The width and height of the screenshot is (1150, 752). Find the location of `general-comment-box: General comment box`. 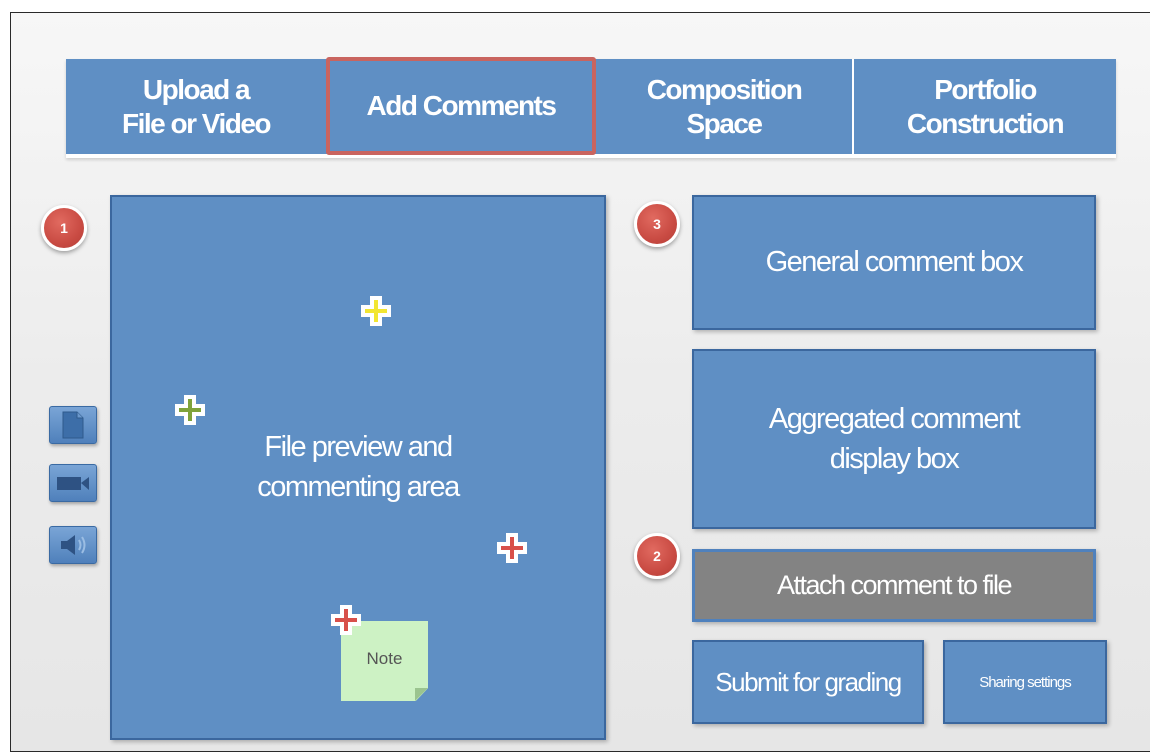

general-comment-box: General comment box is located at coordinates (894, 262).